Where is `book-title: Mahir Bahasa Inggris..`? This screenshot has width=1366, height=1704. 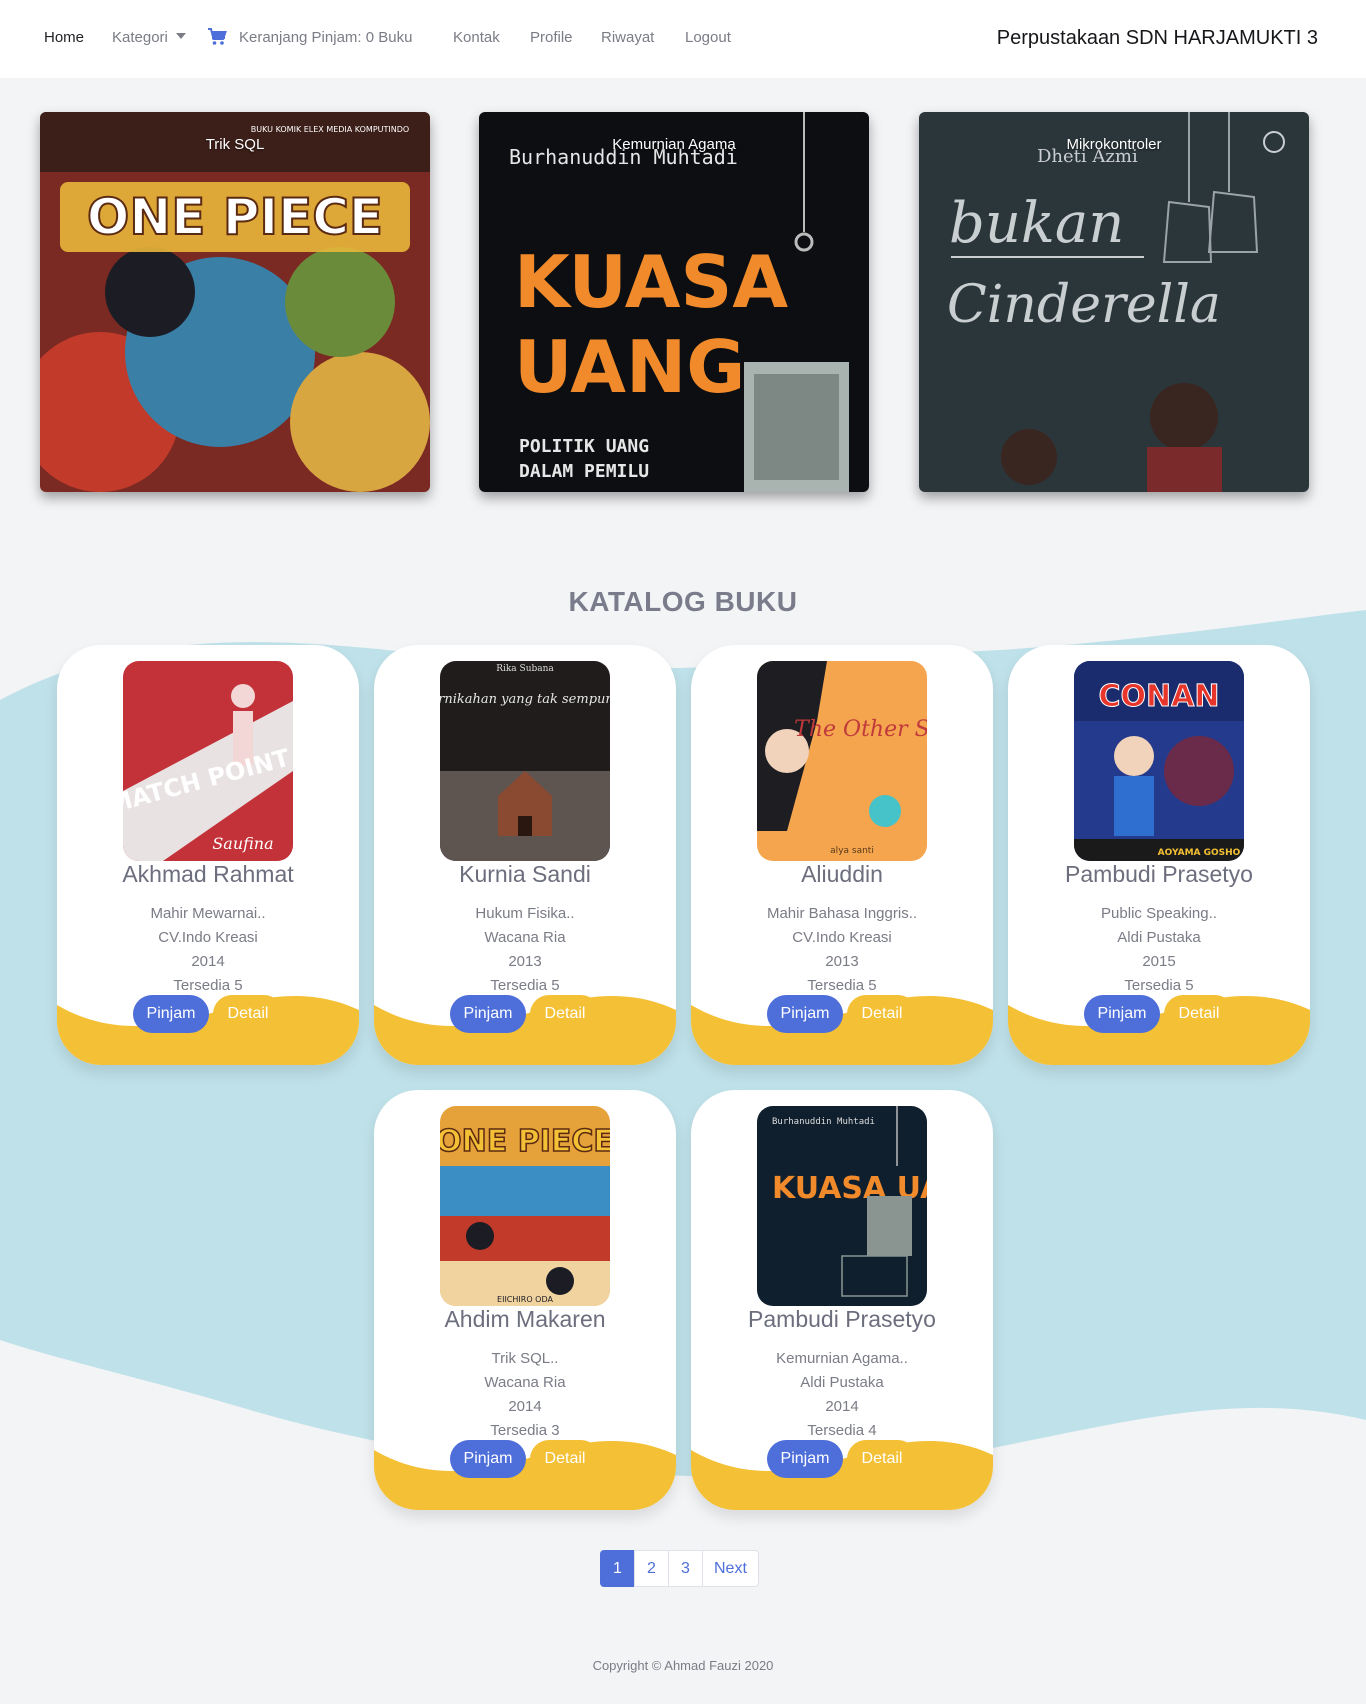 book-title: Mahir Bahasa Inggris.. is located at coordinates (842, 913).